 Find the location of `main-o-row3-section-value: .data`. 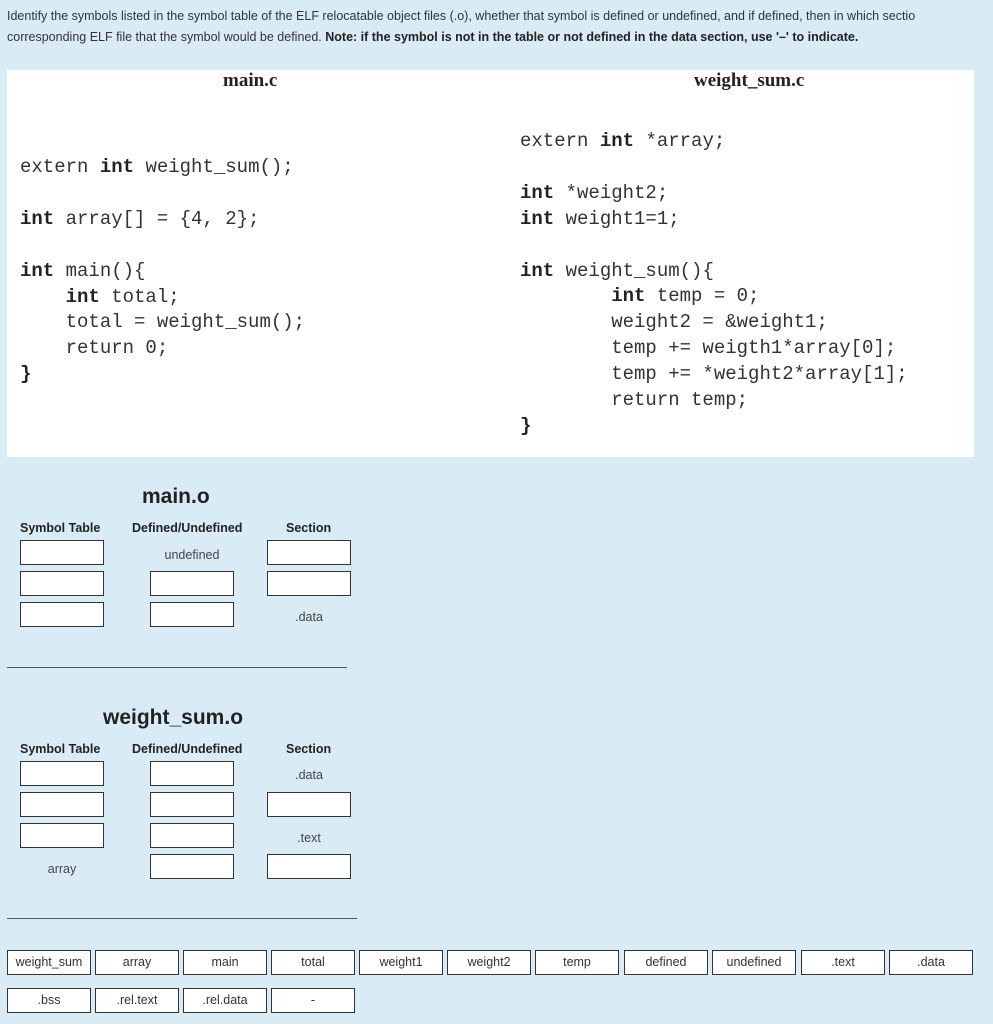

main-o-row3-section-value: .data is located at coordinates (309, 617).